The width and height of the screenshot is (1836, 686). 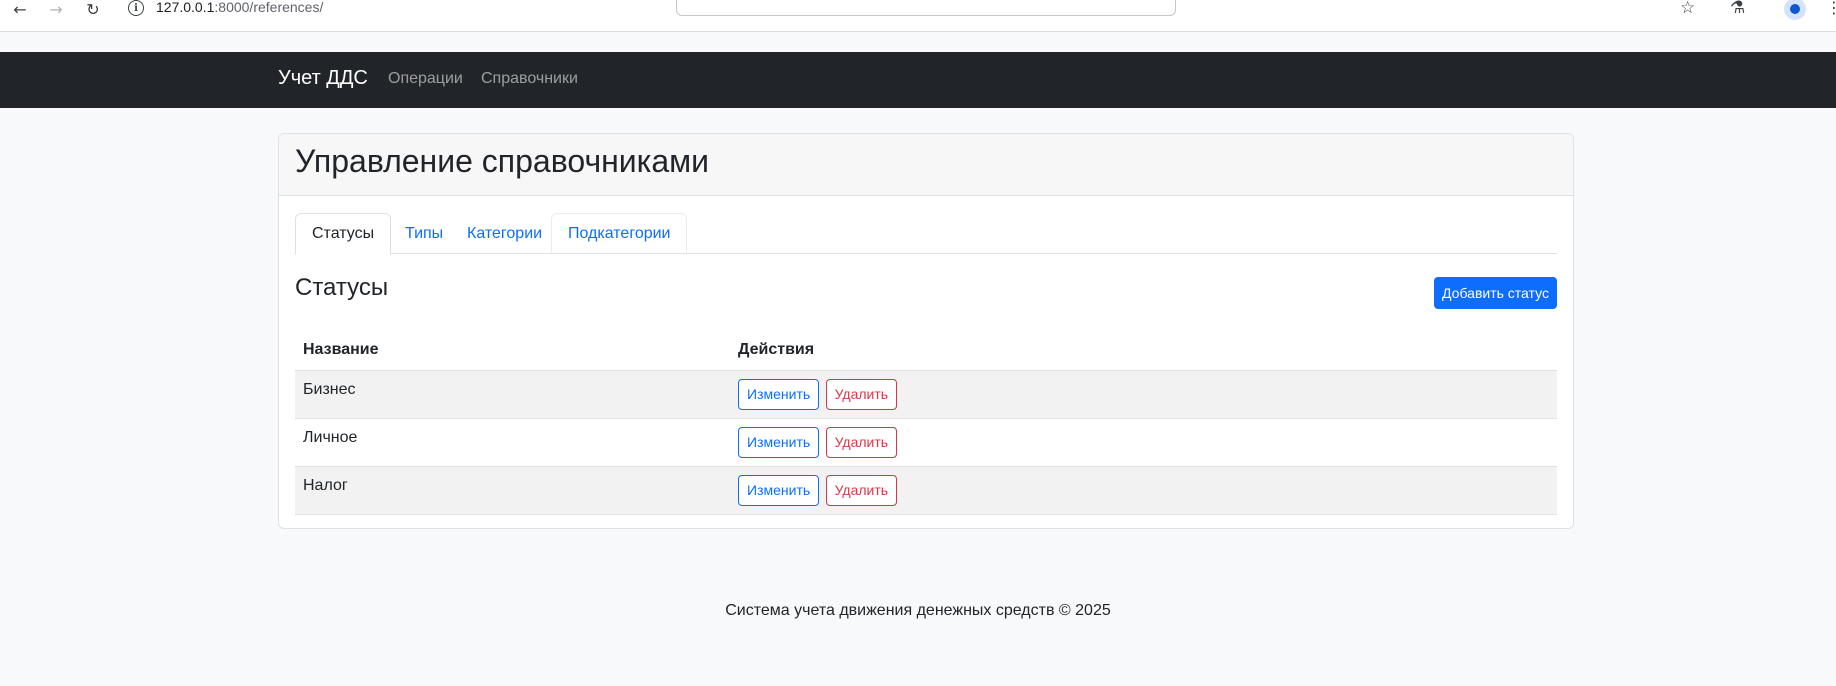 I want to click on site-info-icon: i, so click(x=136, y=8).